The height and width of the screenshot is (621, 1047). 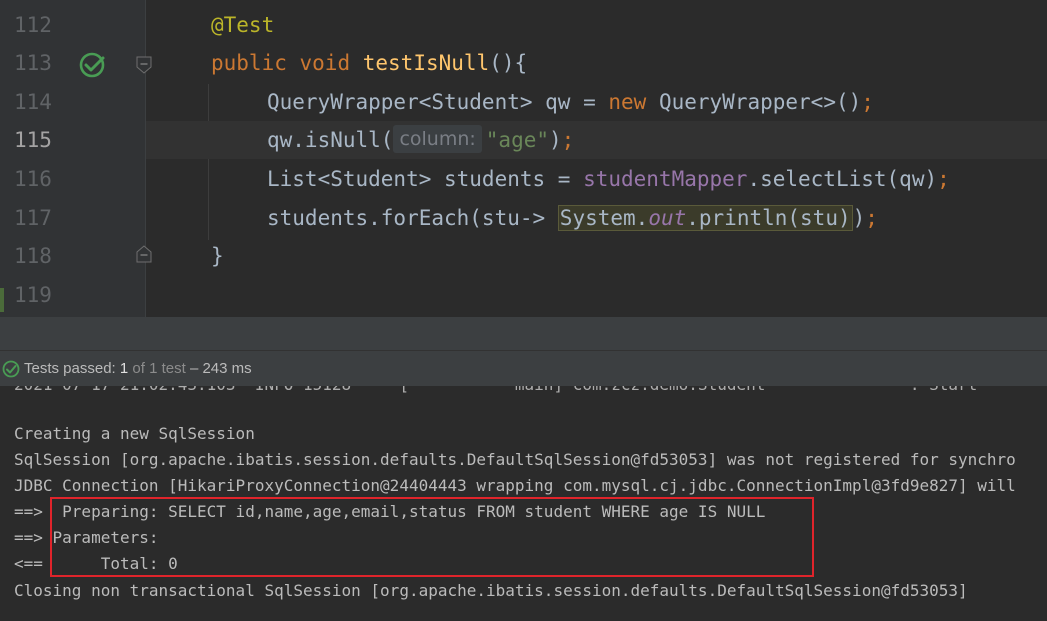 I want to click on code-text: List<Student> students =, so click(x=425, y=179).